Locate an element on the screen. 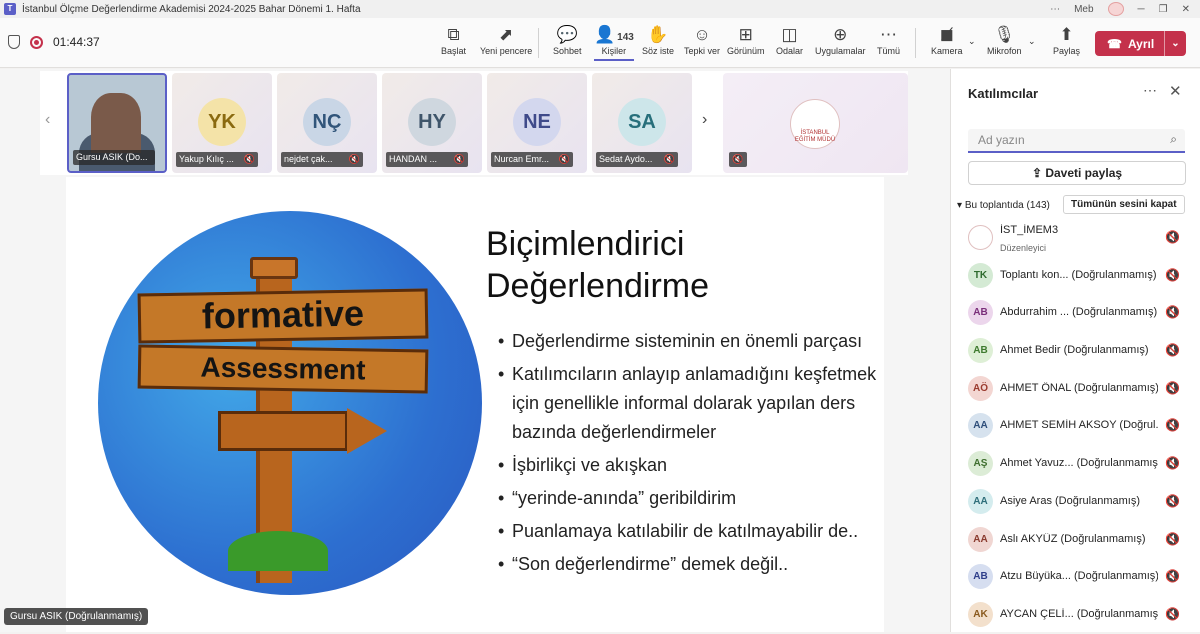 This screenshot has width=1200, height=634. chat-icon: 💬 is located at coordinates (567, 34).